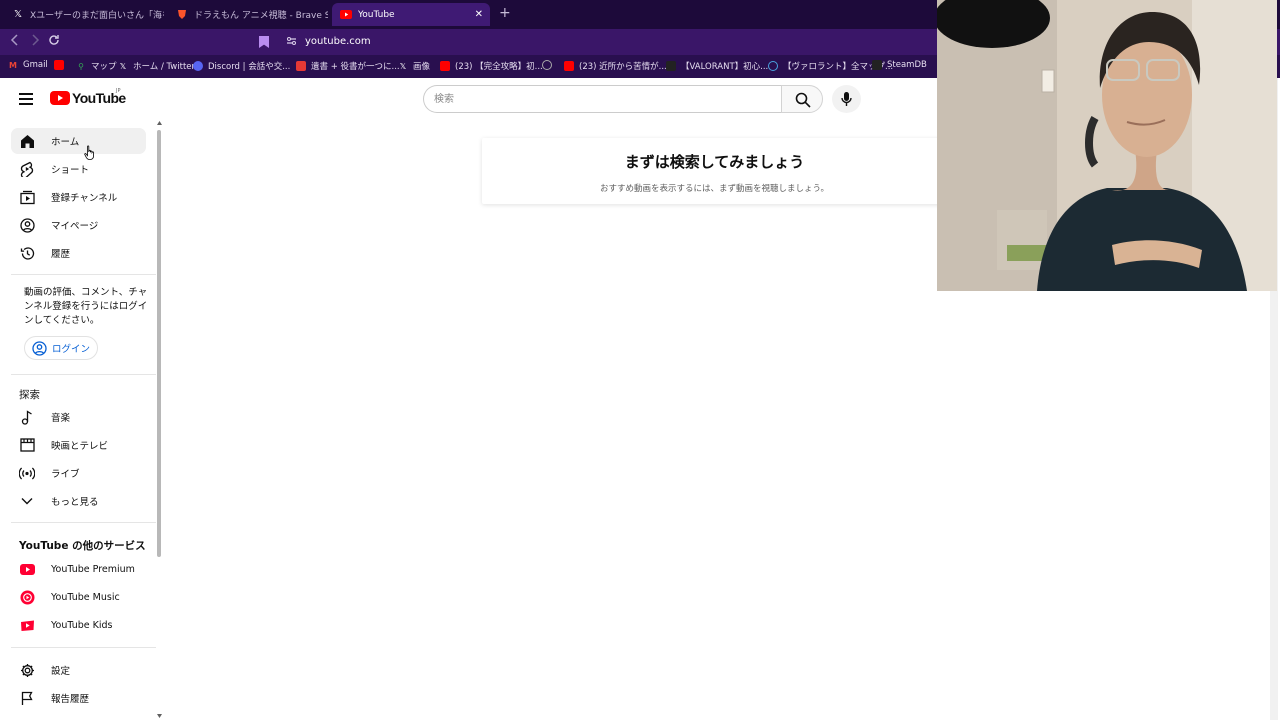 The height and width of the screenshot is (720, 1280). Describe the element at coordinates (773, 66) in the screenshot. I see `site-icon` at that location.